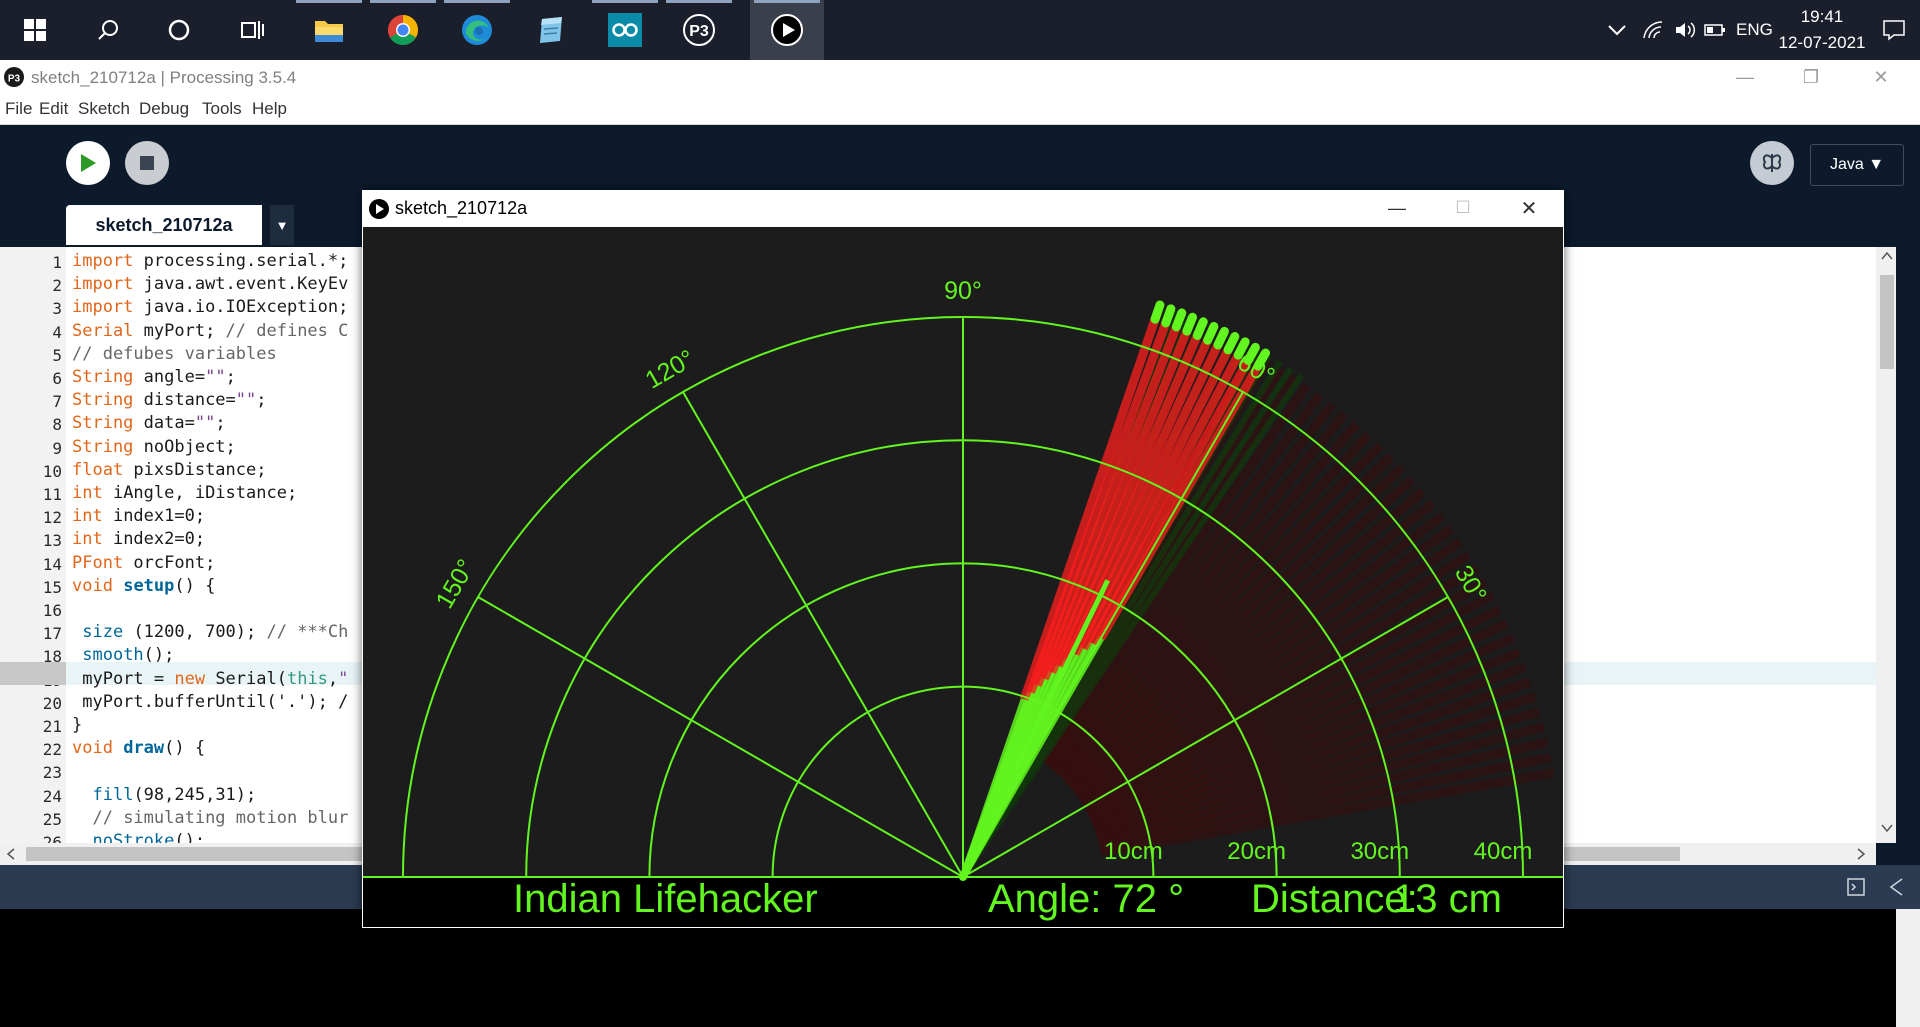  Describe the element at coordinates (625, 30) in the screenshot. I see `arduino-icon` at that location.